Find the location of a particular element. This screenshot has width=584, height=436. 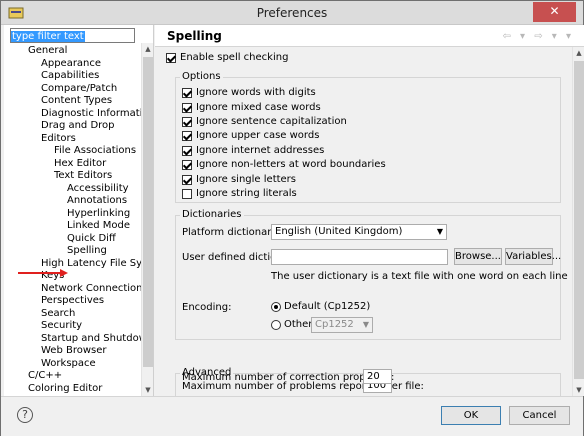

close-button: ✕ is located at coordinates (554, 12).